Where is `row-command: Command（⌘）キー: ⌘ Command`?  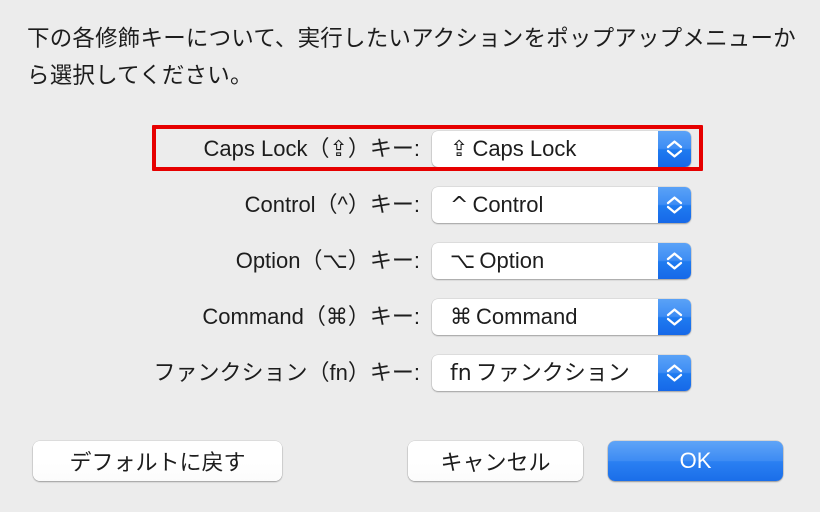 row-command: Command（⌘）キー: ⌘ Command is located at coordinates (410, 317).